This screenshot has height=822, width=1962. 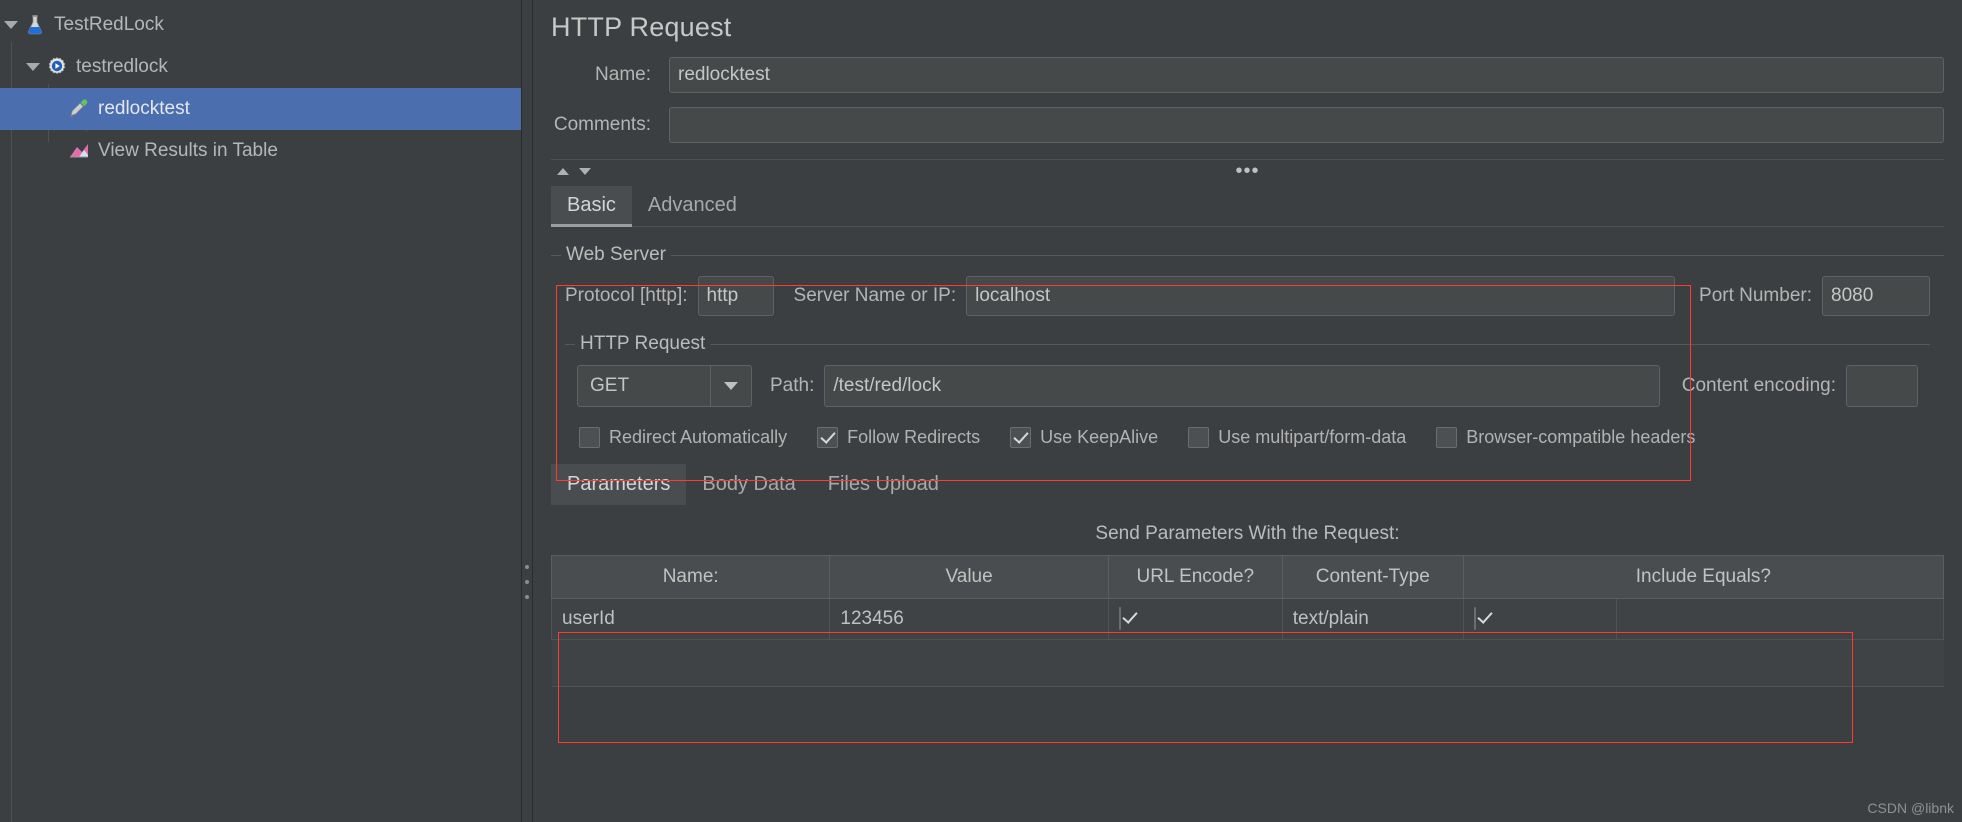 I want to click on table-empty-row, so click(x=1247, y=663).